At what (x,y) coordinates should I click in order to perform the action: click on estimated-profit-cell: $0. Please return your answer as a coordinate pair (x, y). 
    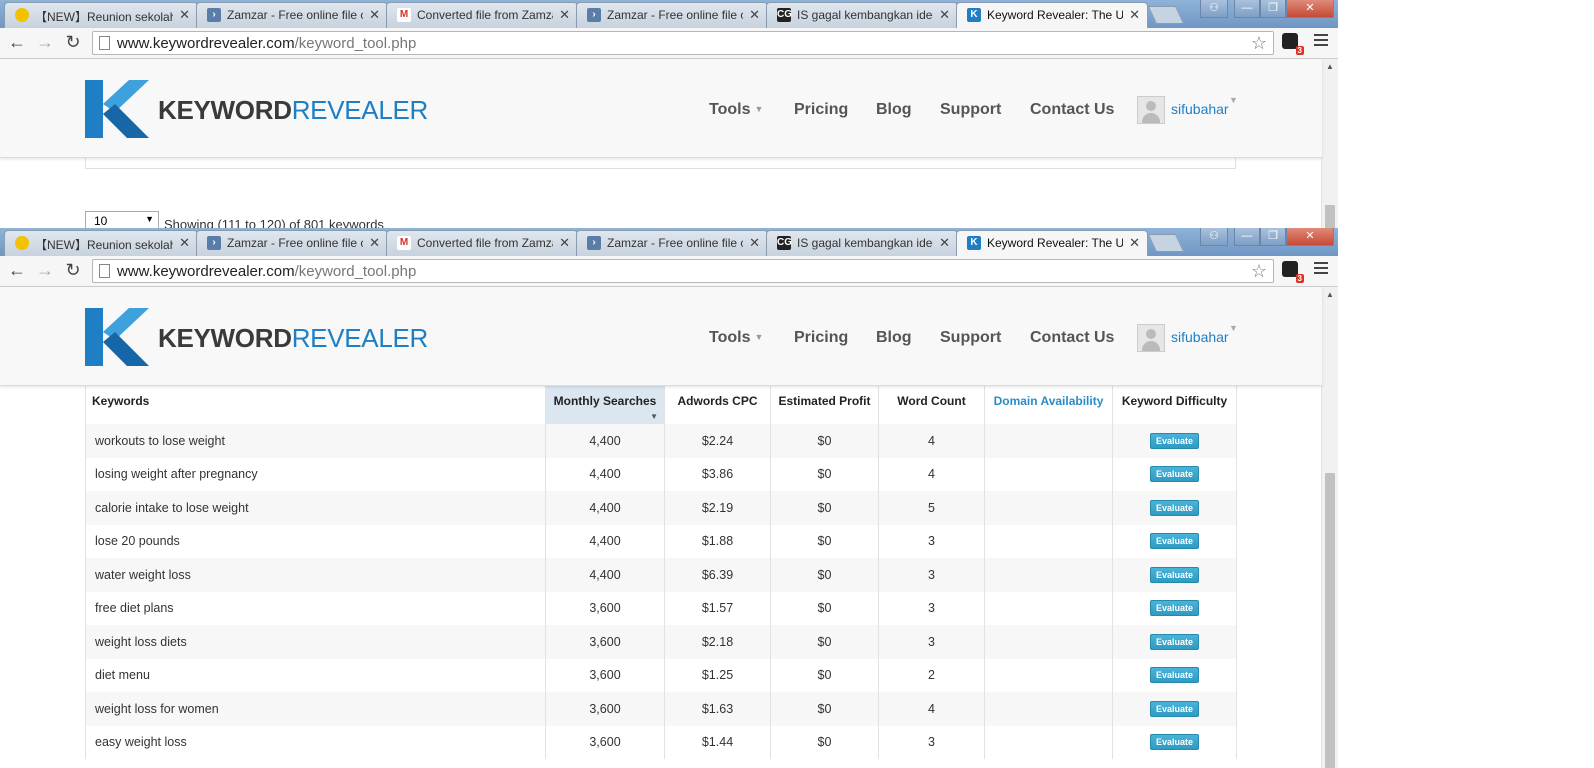
    Looking at the image, I should click on (824, 642).